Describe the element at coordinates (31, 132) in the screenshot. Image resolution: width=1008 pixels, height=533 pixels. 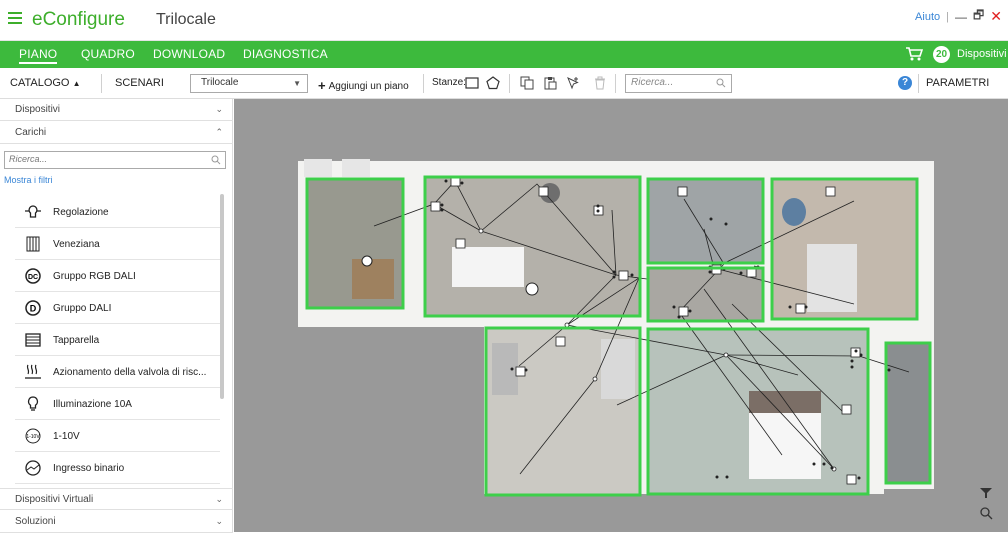
I see `section-label: Carichi` at that location.